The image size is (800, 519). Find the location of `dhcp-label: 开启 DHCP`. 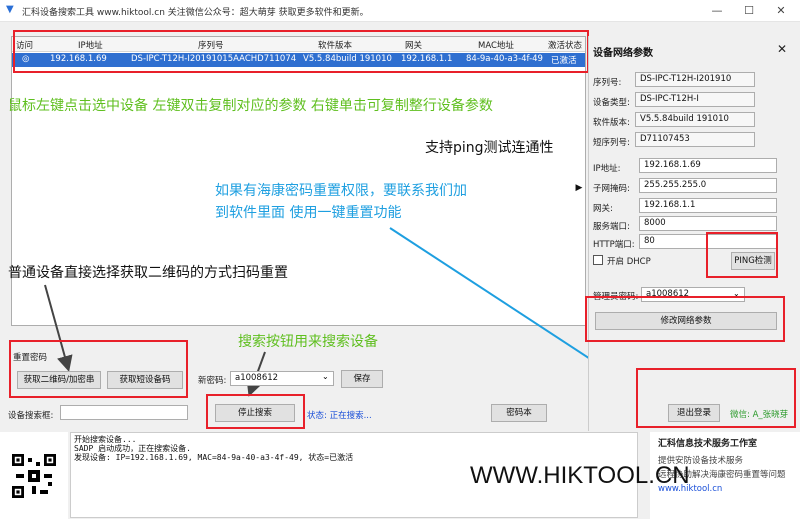

dhcp-label: 开启 DHCP is located at coordinates (629, 262).